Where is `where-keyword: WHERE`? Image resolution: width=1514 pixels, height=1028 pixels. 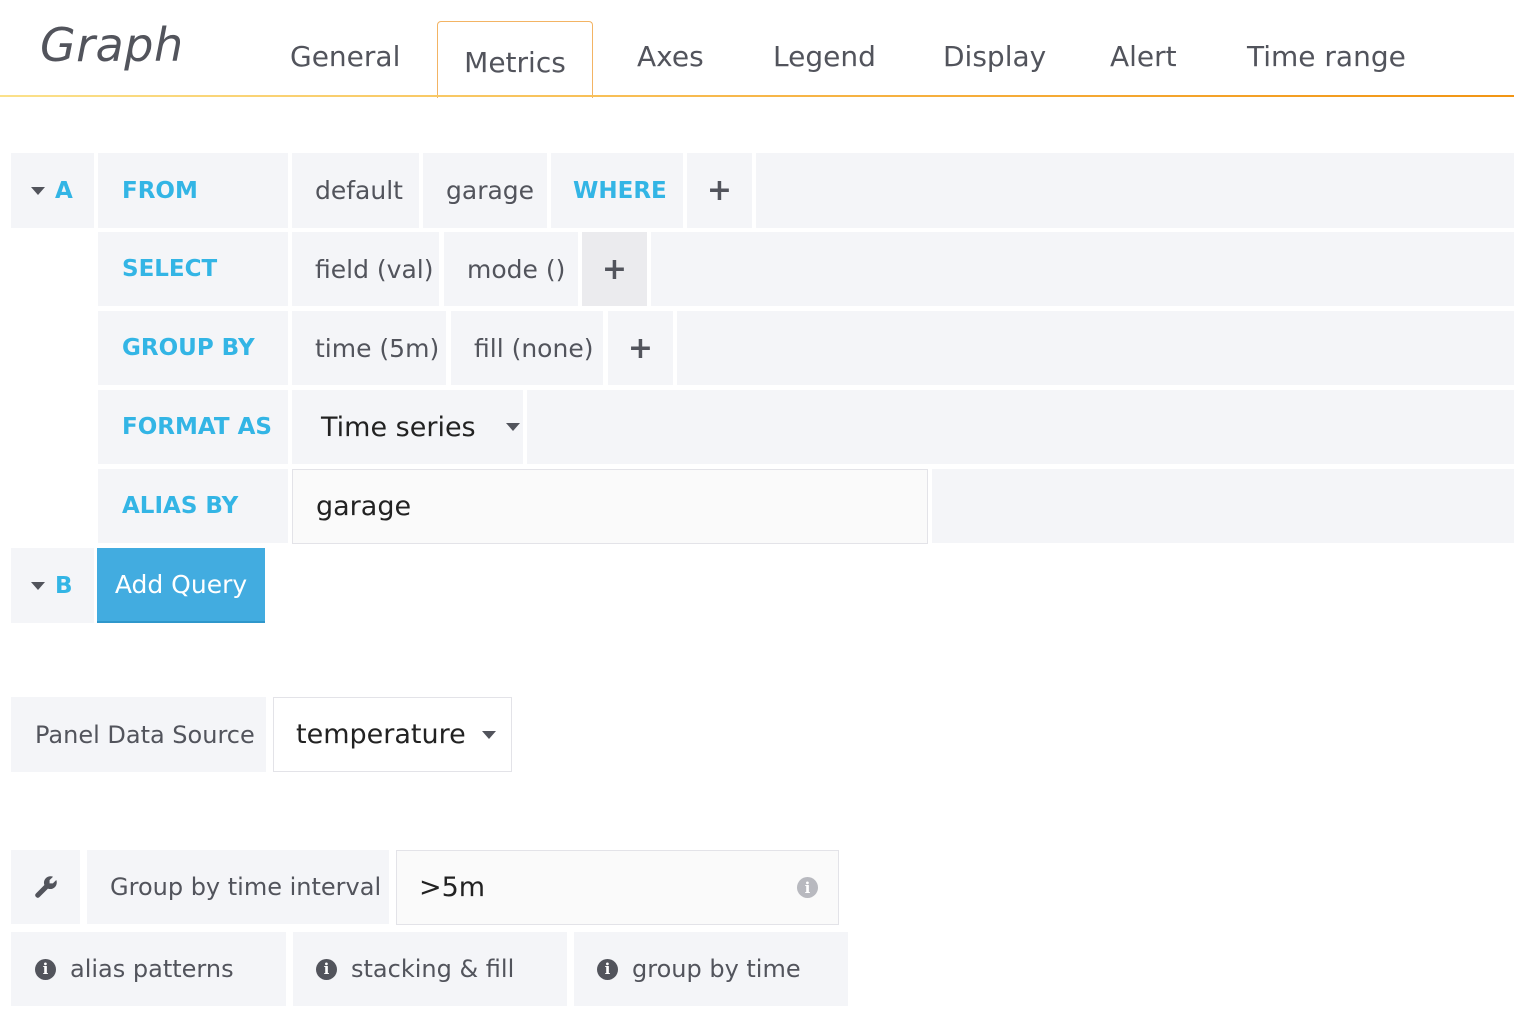
where-keyword: WHERE is located at coordinates (617, 190).